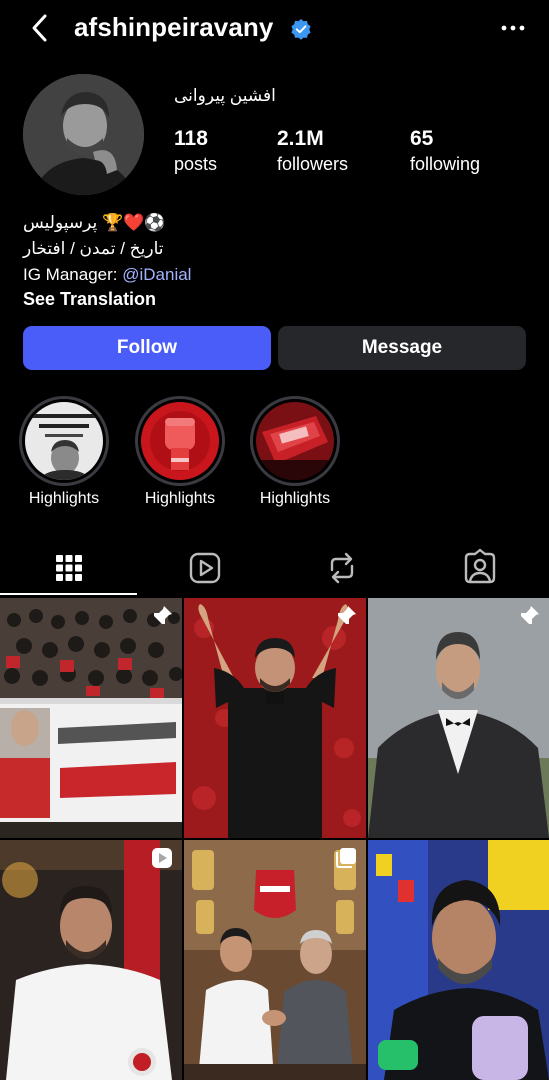 This screenshot has width=549, height=1080. Describe the element at coordinates (513, 28) in the screenshot. I see `more-dots-icon` at that location.